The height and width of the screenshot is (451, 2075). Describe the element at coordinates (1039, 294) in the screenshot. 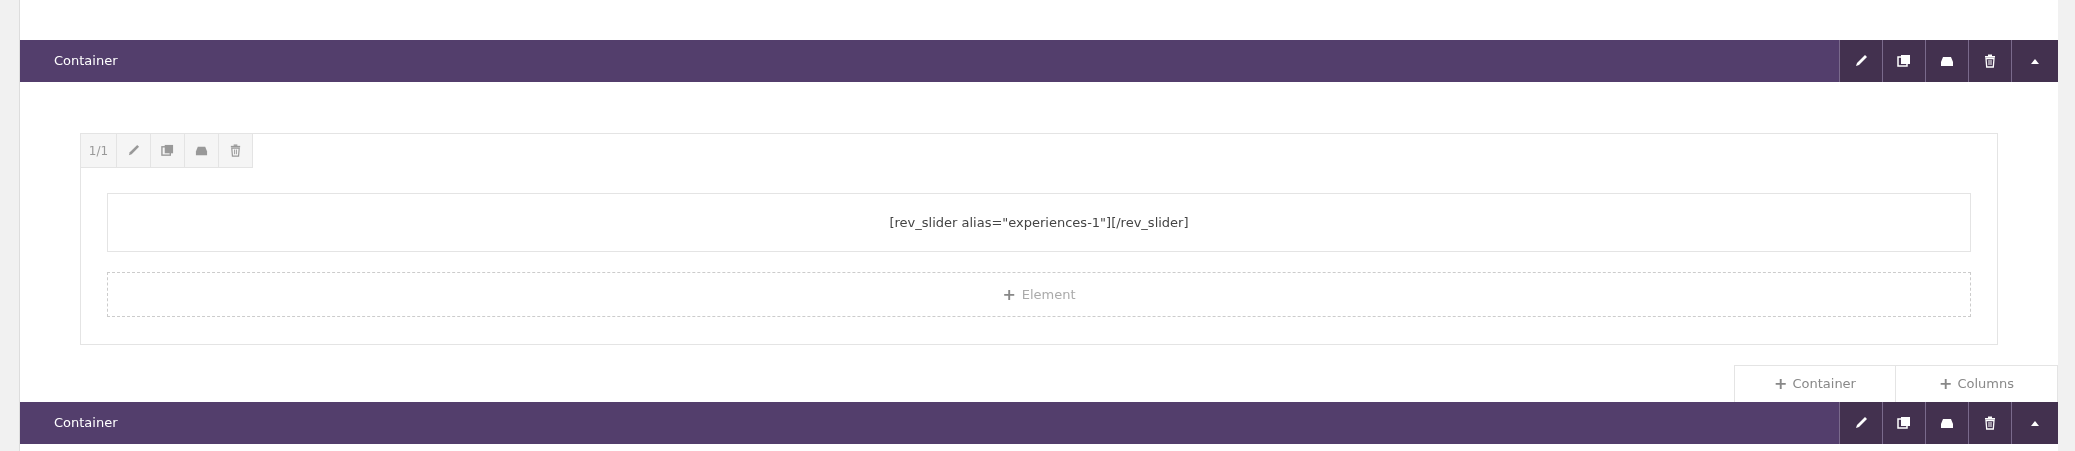

I see `add-element-button: + Element` at that location.